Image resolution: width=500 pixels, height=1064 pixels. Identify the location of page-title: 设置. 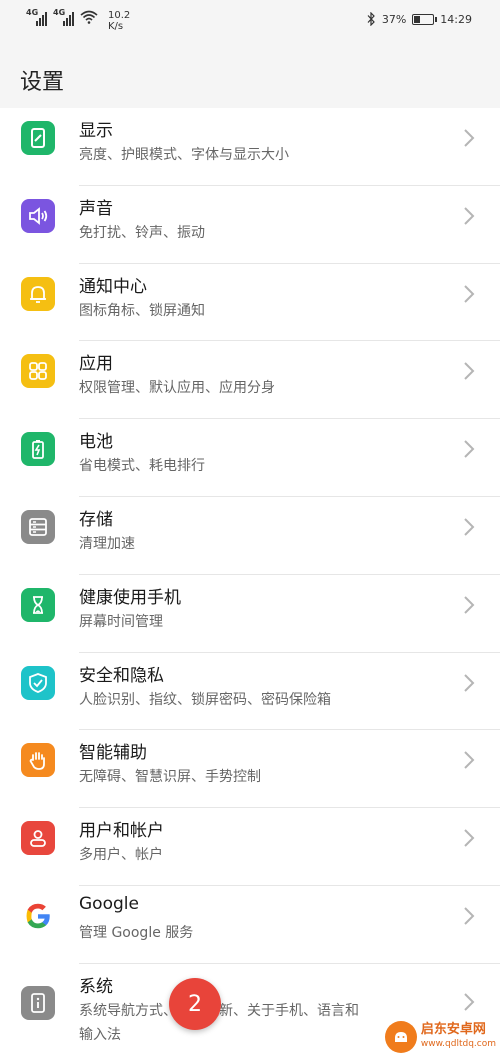
(42, 82).